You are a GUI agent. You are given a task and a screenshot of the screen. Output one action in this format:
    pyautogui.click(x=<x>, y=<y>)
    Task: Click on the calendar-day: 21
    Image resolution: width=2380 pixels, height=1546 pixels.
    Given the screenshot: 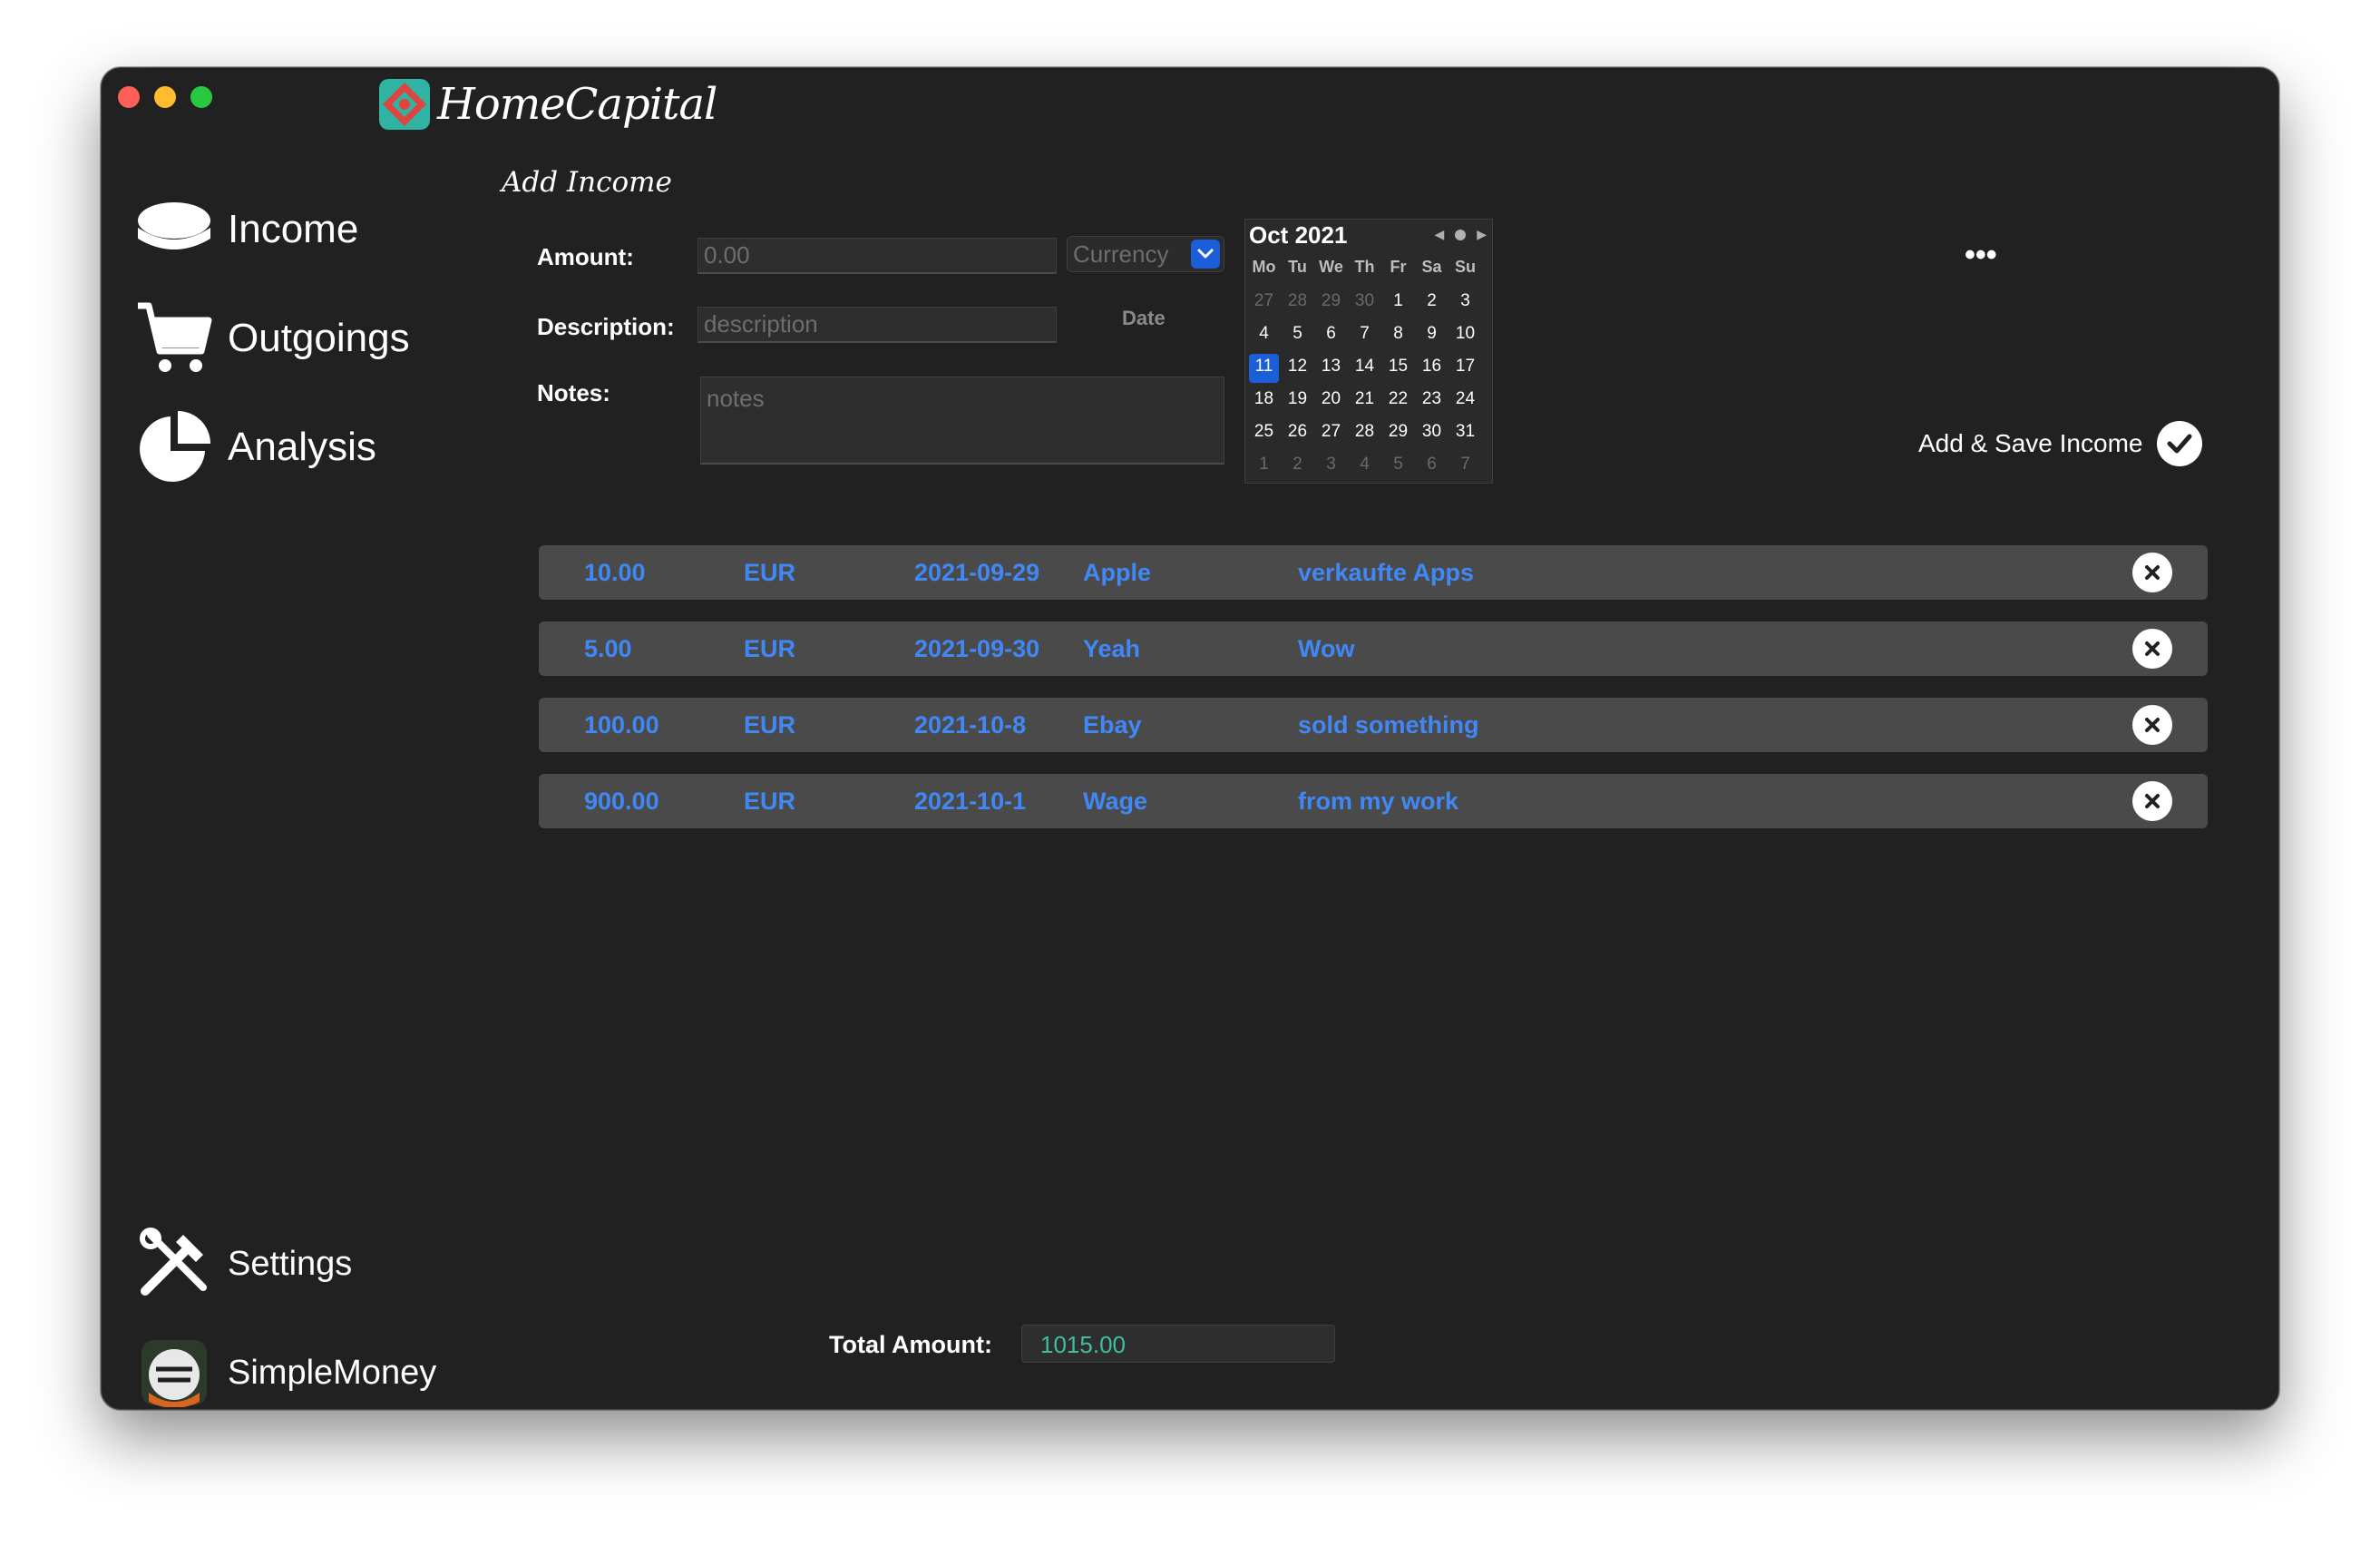 What is the action you would take?
    pyautogui.click(x=1365, y=401)
    